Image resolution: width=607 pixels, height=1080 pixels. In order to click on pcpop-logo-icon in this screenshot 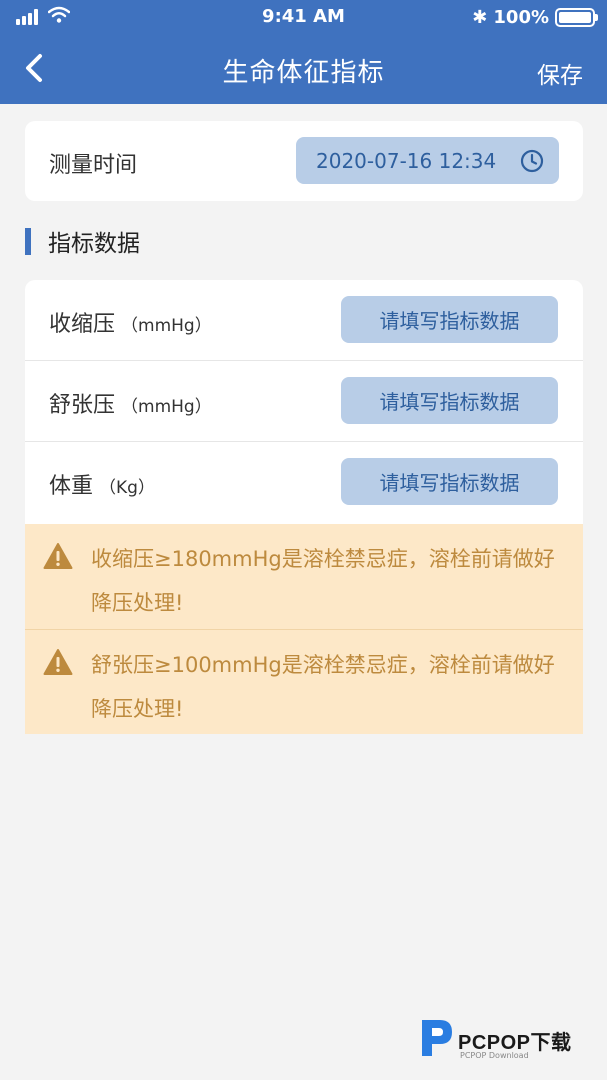, I will do `click(437, 1038)`.